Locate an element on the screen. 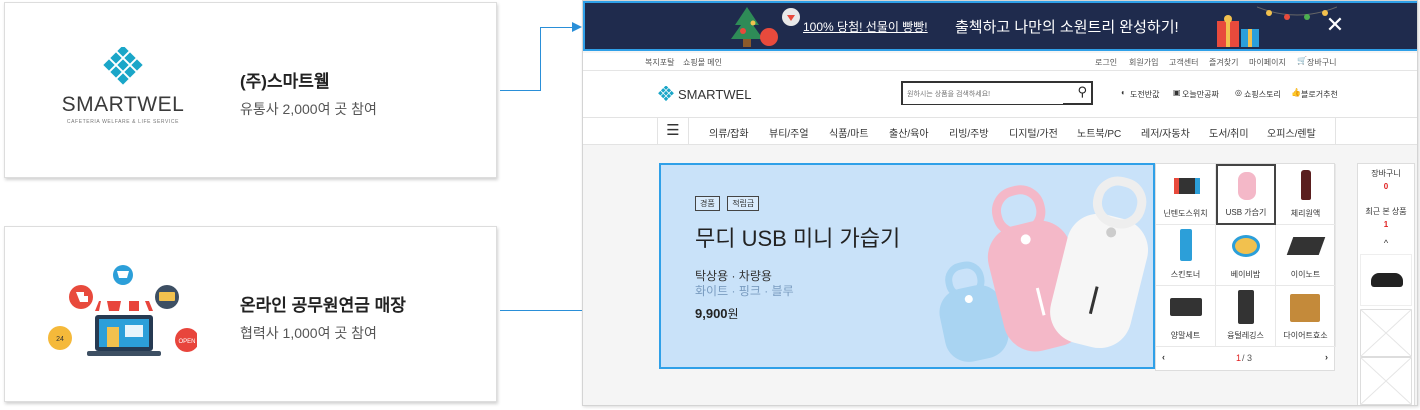 The height and width of the screenshot is (410, 1420). topbar-link-mypage: 마이페이지 is located at coordinates (1267, 62).